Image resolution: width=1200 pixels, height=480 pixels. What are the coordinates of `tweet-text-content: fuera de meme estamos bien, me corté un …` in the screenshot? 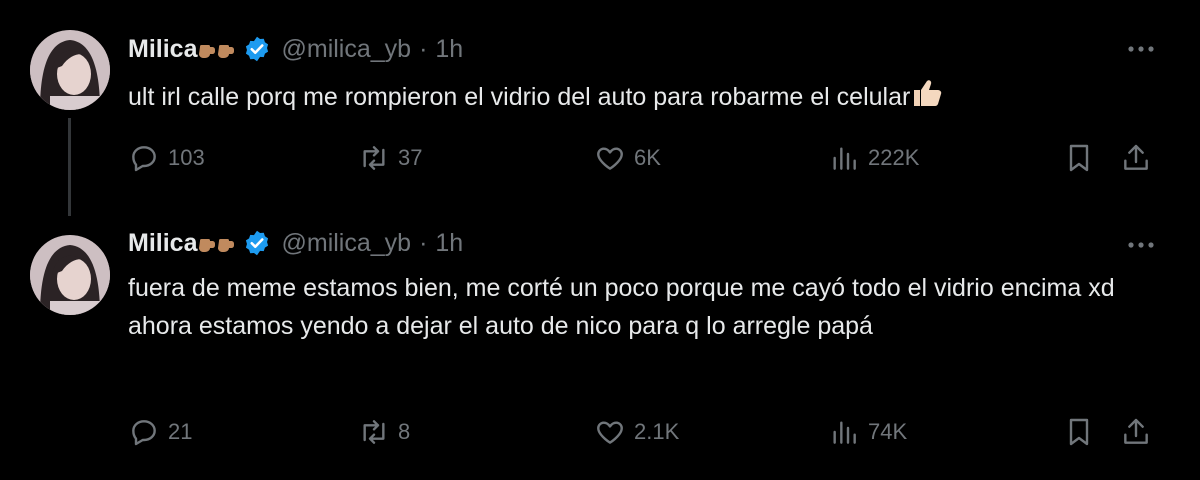 It's located at (621, 307).